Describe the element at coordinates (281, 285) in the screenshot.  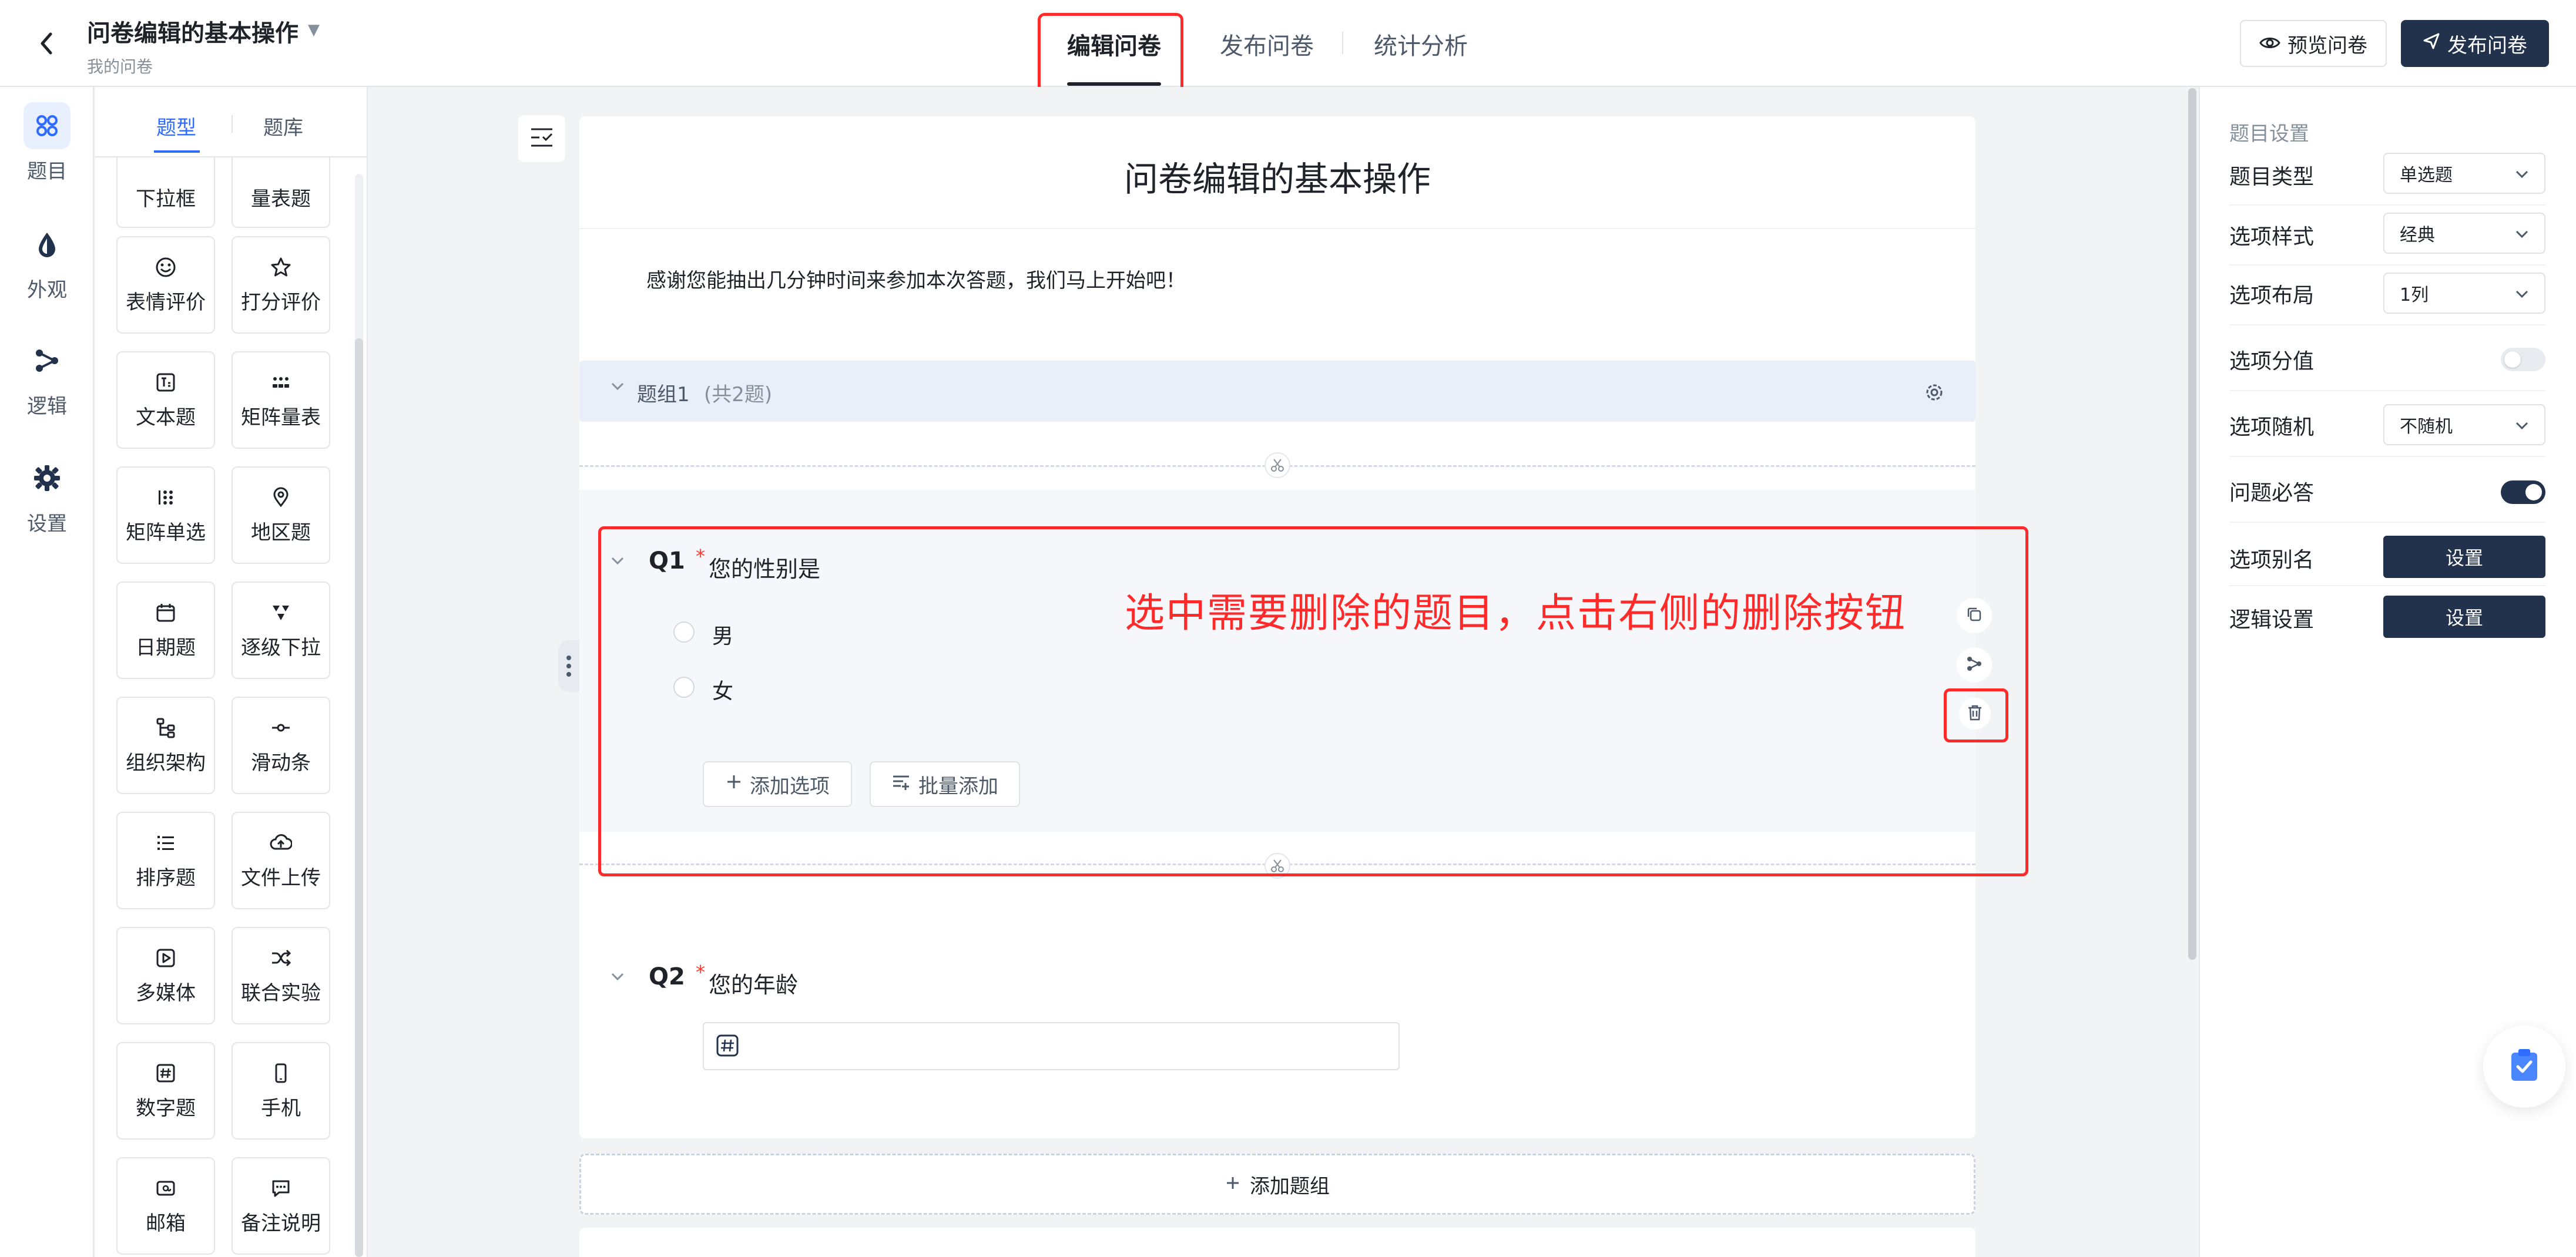
I see `qtype-score-rating: 打分评价` at that location.